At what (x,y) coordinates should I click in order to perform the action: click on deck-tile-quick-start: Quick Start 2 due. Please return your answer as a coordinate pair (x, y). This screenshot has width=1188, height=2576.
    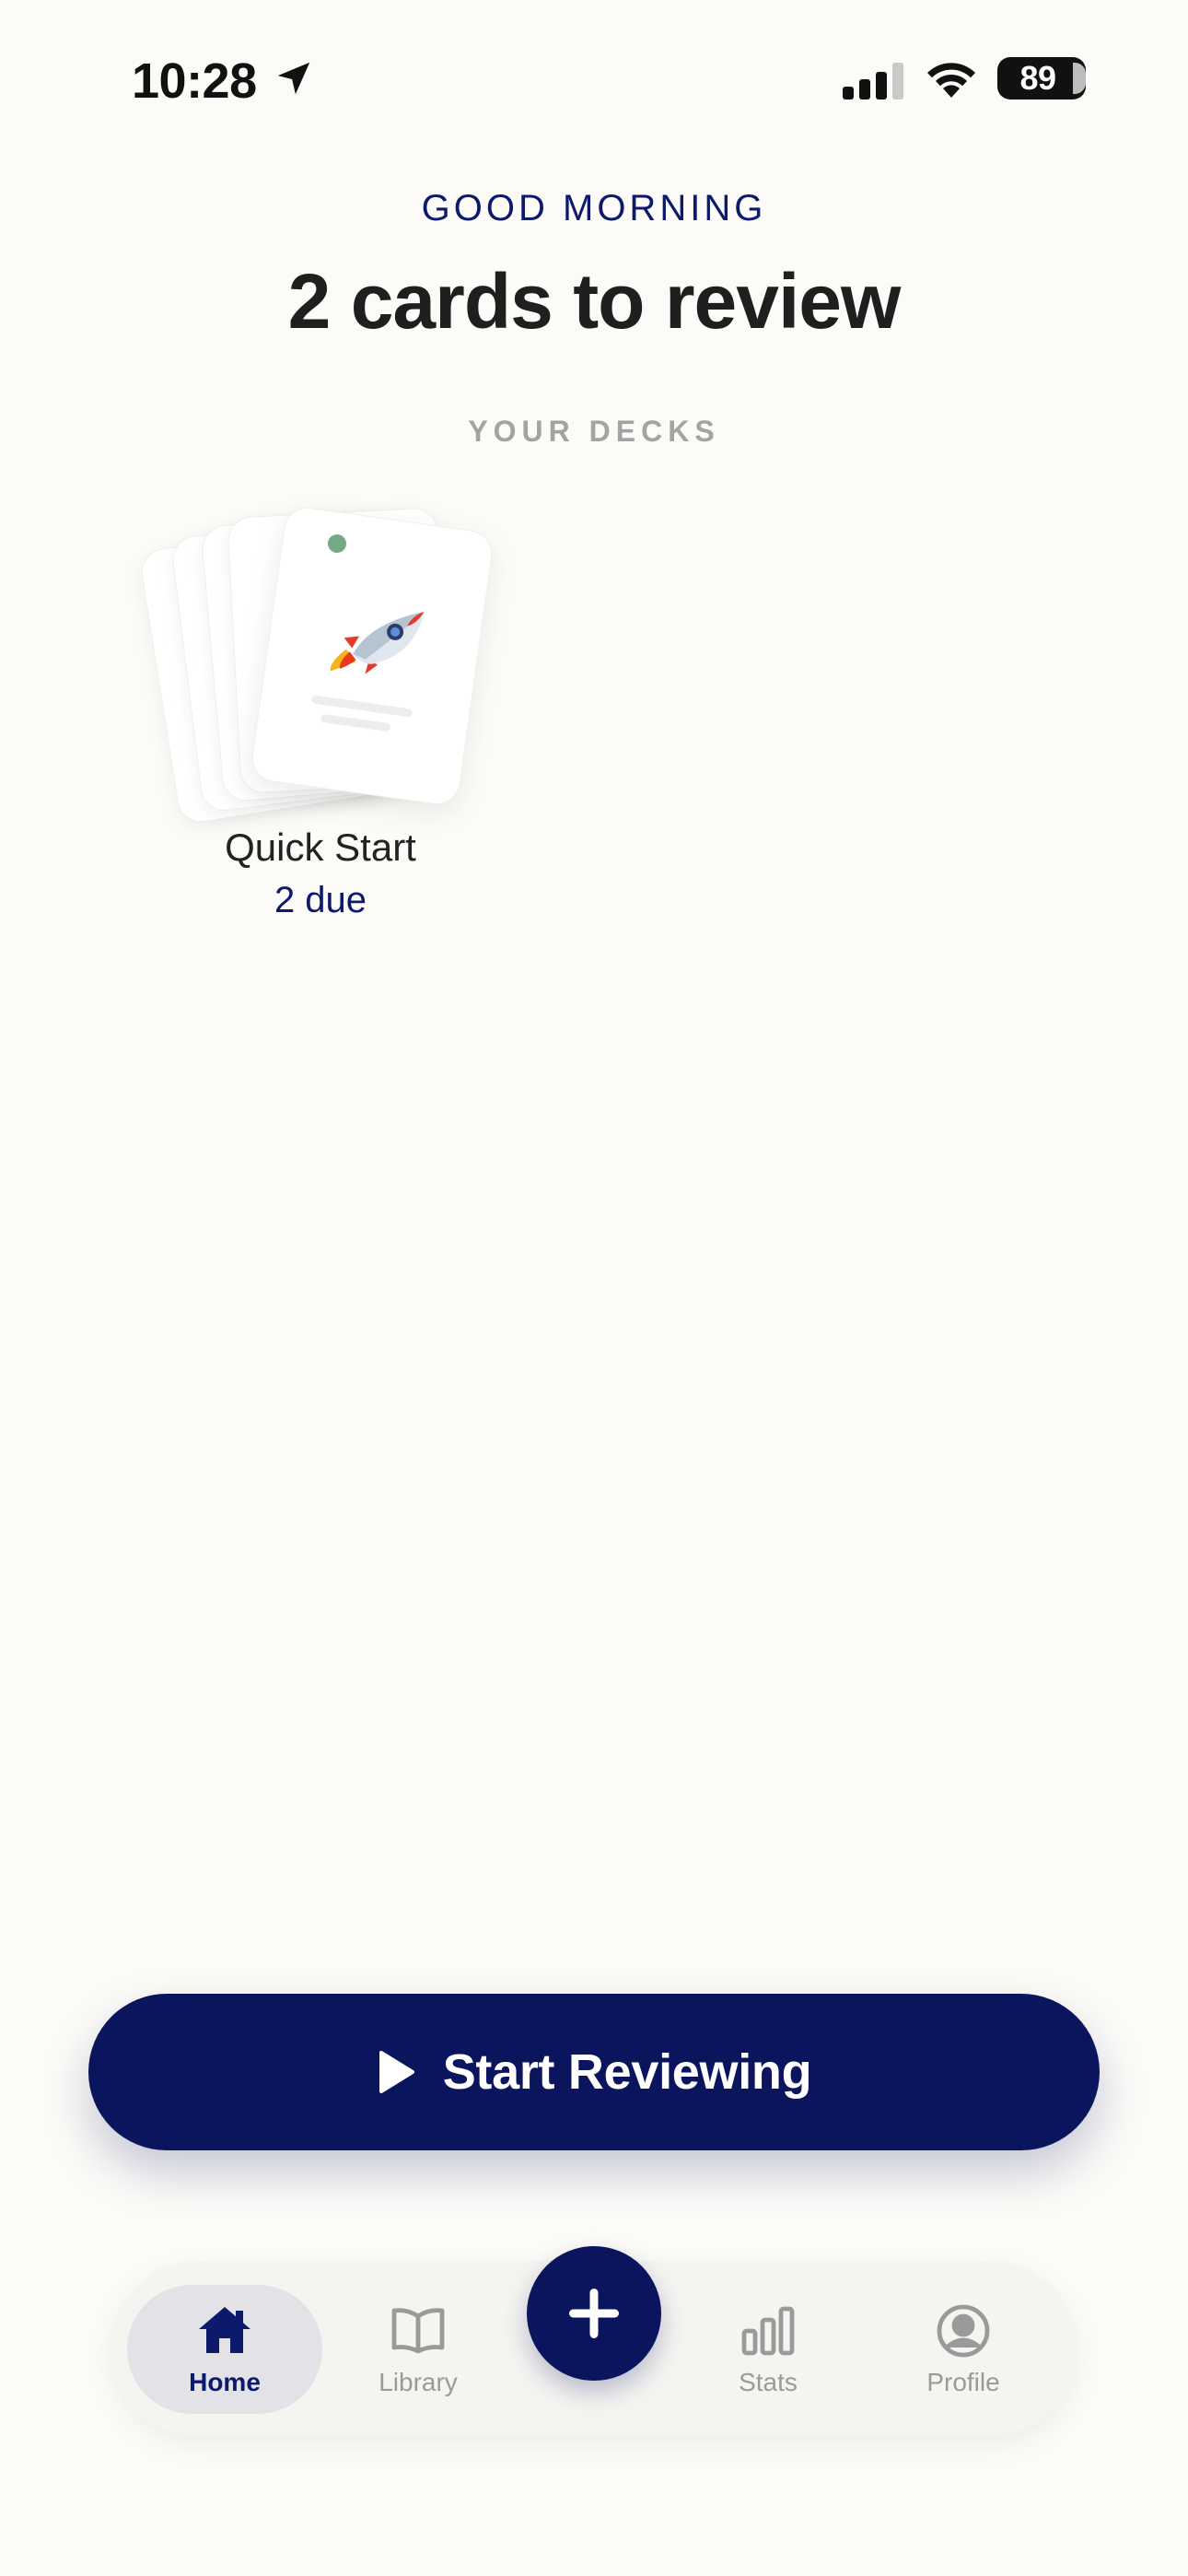
    Looking at the image, I should click on (320, 714).